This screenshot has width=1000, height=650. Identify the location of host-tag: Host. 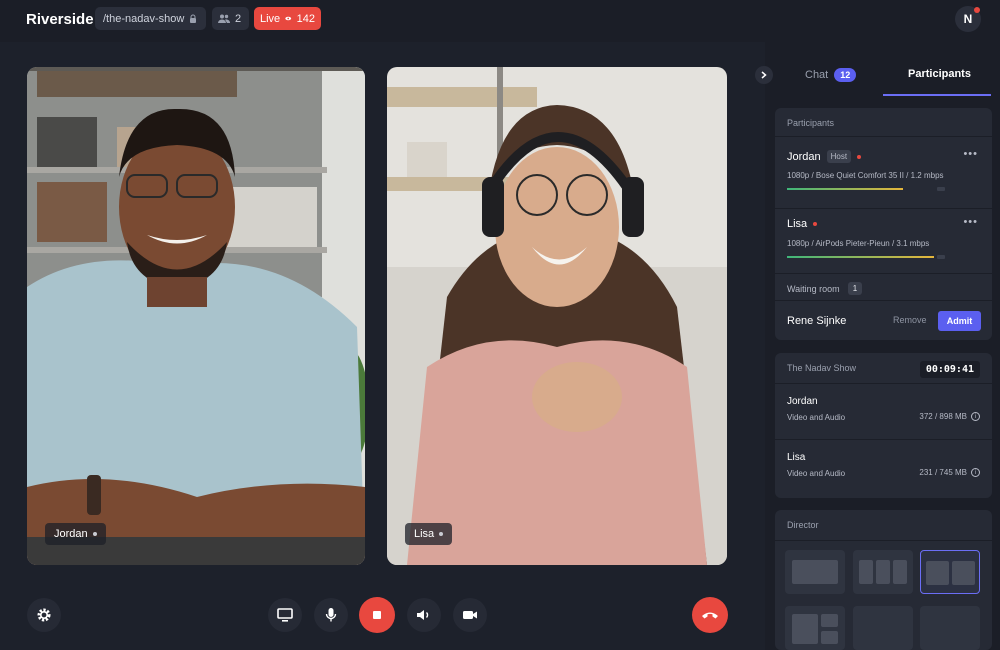
(839, 156).